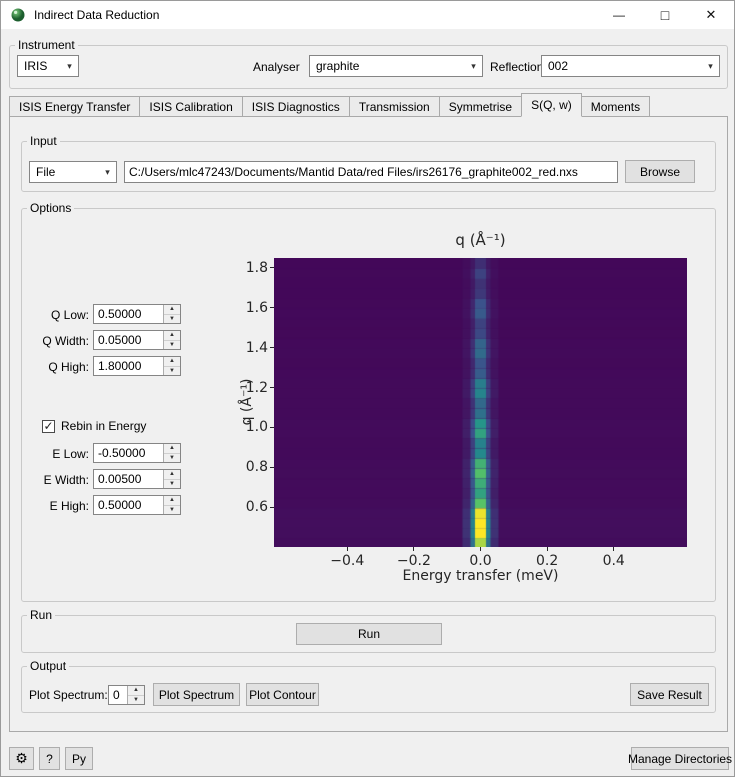 This screenshot has height=777, width=735. I want to click on title-bar: Indirect Data Reduction — □ ✕, so click(367, 15).